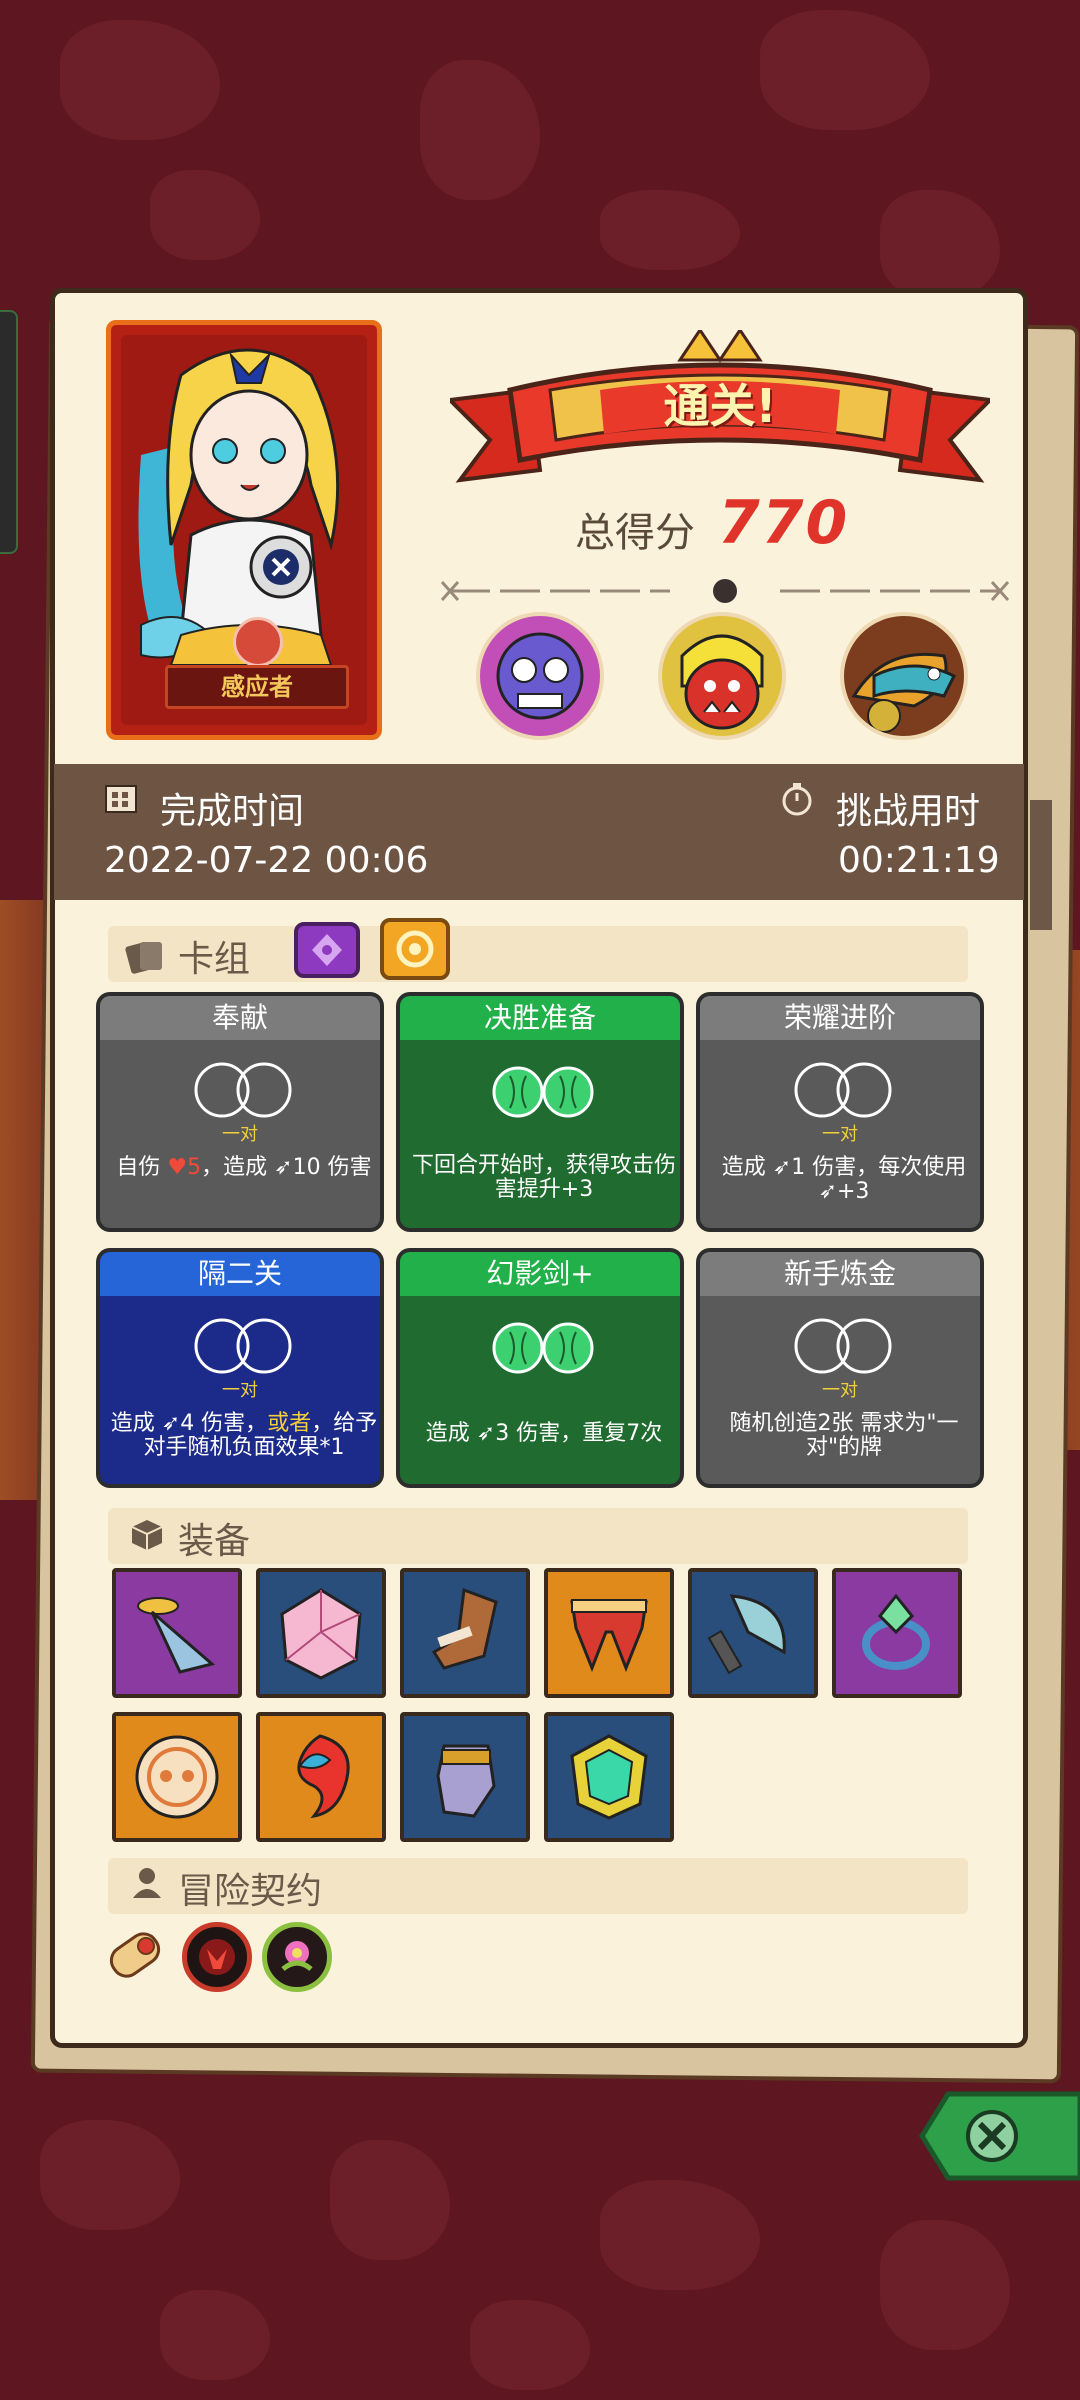  I want to click on hero-emblem-icon, so click(258, 642).